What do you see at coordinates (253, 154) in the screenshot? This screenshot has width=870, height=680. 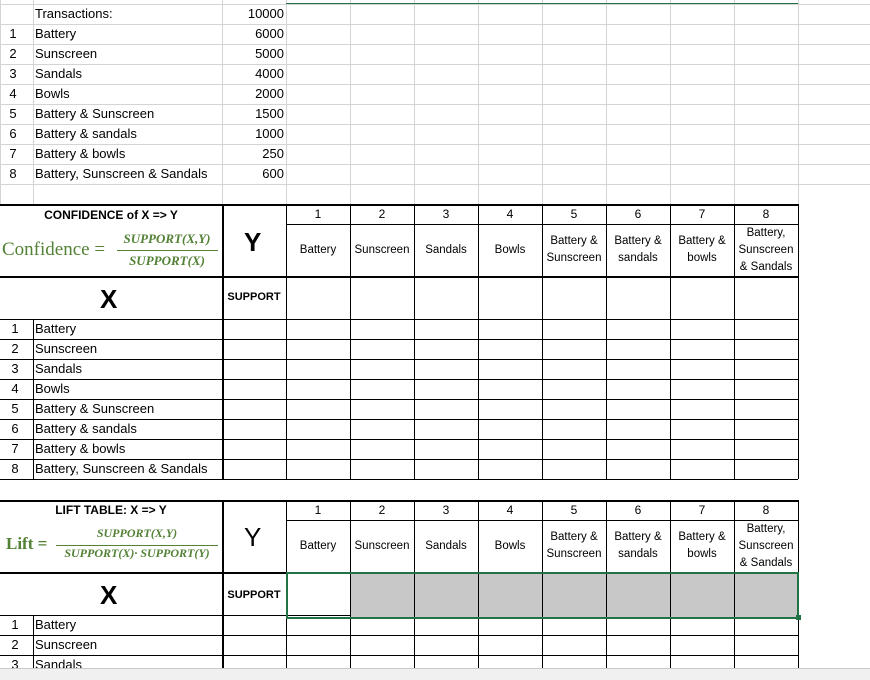 I see `transaction-count: 250` at bounding box center [253, 154].